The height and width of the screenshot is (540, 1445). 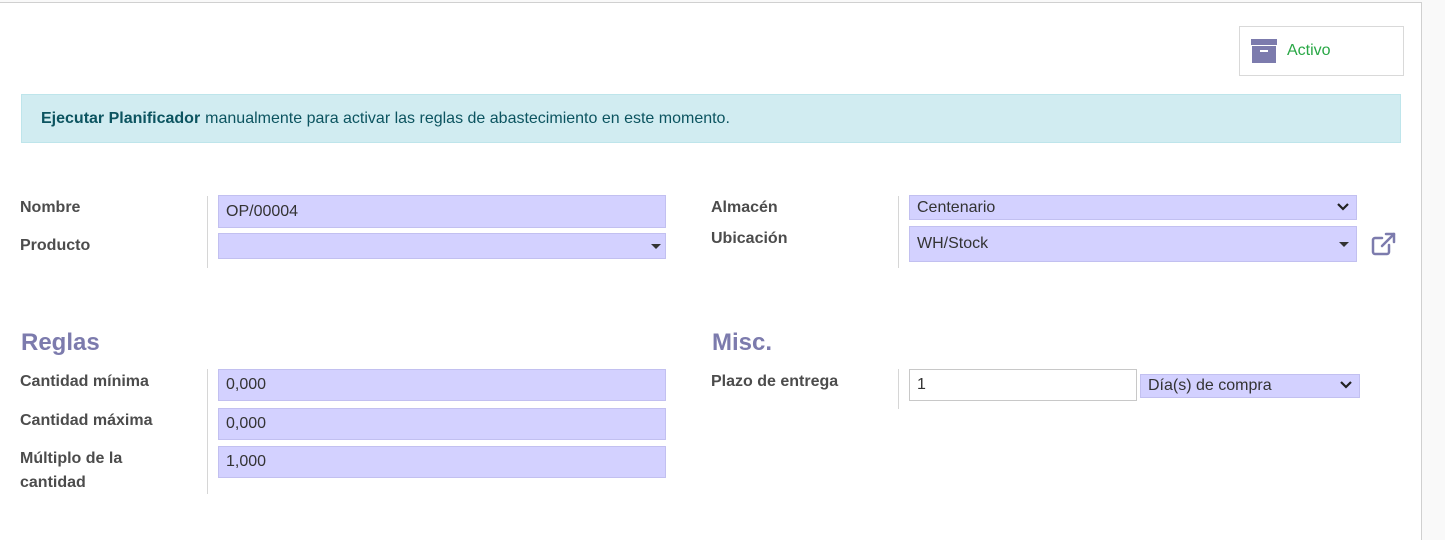 I want to click on cantidad-maxima-label: Cantidad máxima, so click(x=86, y=420).